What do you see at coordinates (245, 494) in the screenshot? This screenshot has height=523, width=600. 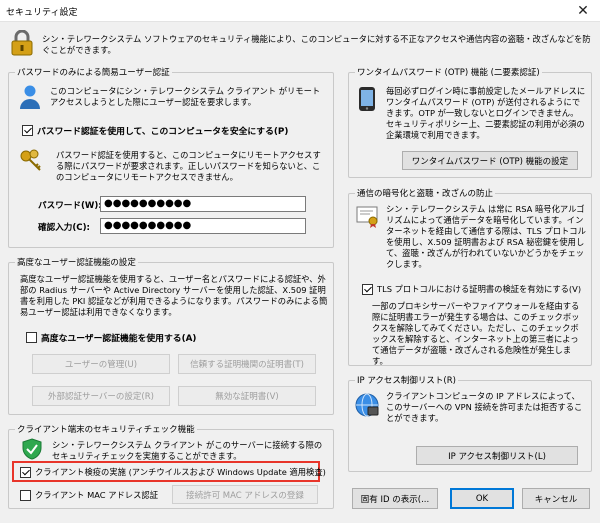 I see `mac-register-button: 接続許可 MAC アドレスの登録` at bounding box center [245, 494].